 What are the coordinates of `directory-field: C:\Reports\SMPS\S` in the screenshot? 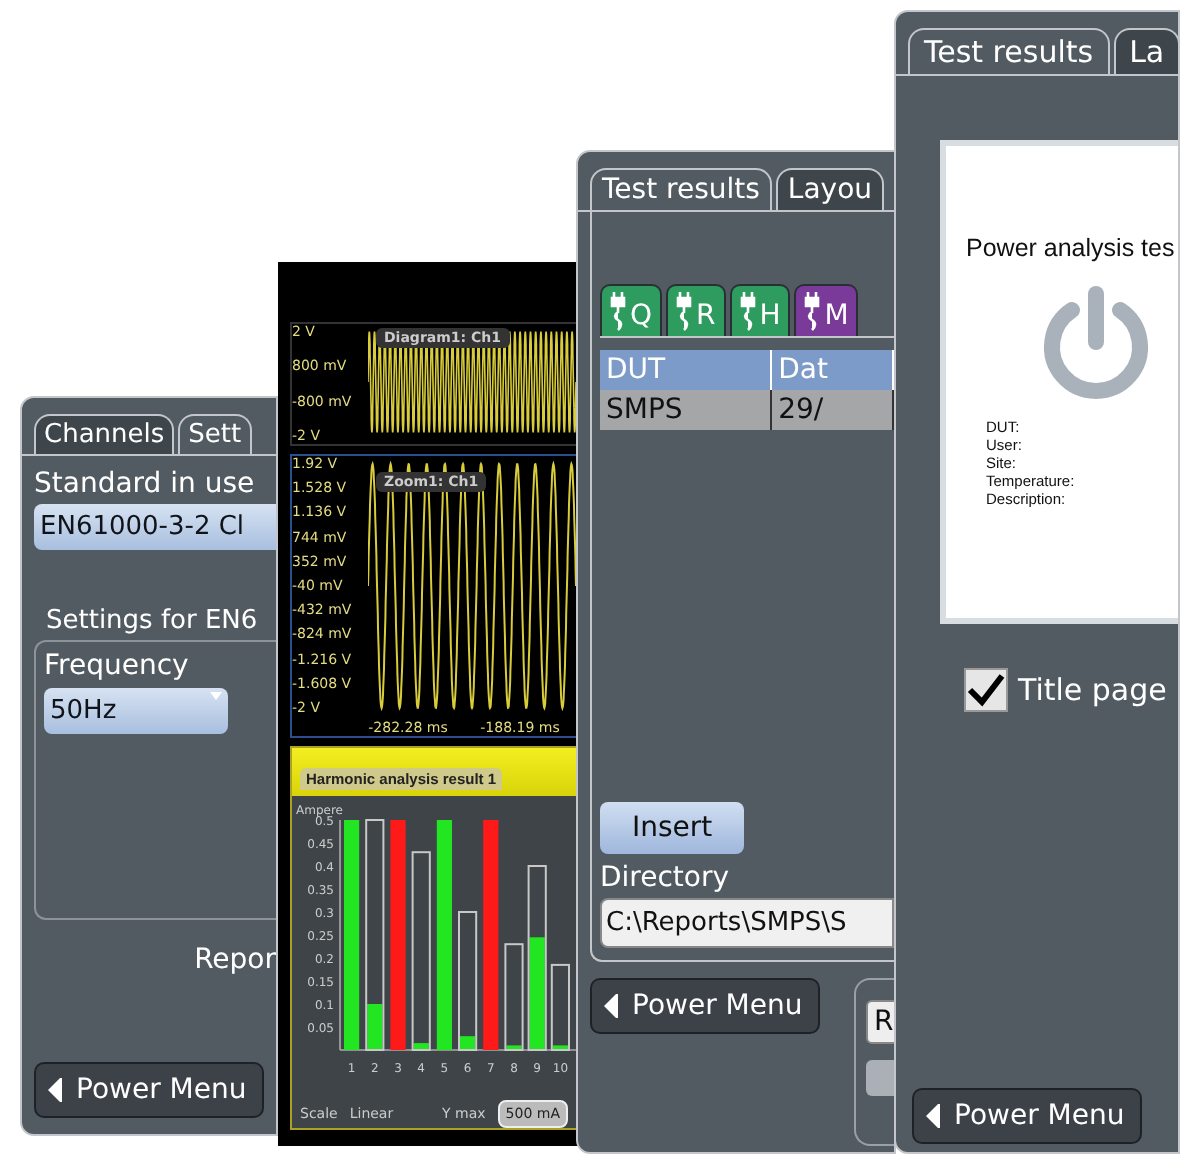 It's located at (747, 923).